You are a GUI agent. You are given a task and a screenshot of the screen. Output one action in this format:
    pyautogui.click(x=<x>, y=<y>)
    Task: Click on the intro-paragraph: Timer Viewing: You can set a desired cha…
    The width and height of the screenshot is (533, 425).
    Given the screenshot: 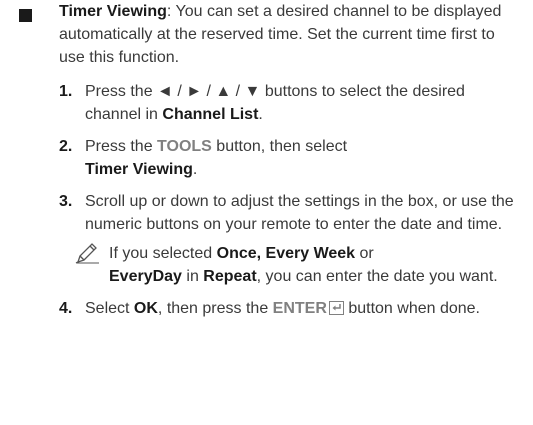 What is the action you would take?
    pyautogui.click(x=284, y=34)
    